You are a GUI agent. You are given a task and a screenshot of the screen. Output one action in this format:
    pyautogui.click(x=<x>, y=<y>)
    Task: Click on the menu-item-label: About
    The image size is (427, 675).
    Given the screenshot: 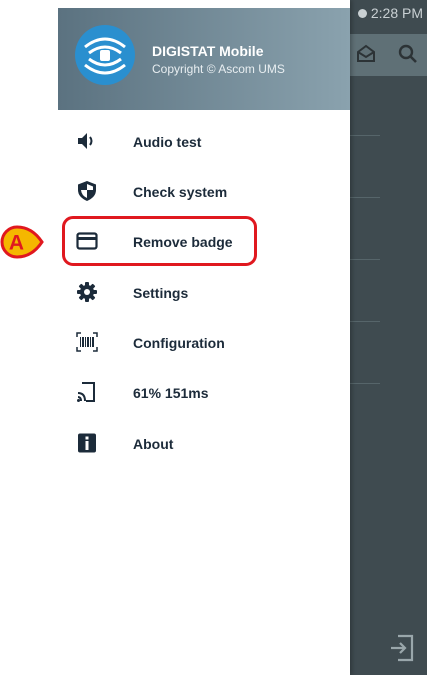 What is the action you would take?
    pyautogui.click(x=153, y=444)
    